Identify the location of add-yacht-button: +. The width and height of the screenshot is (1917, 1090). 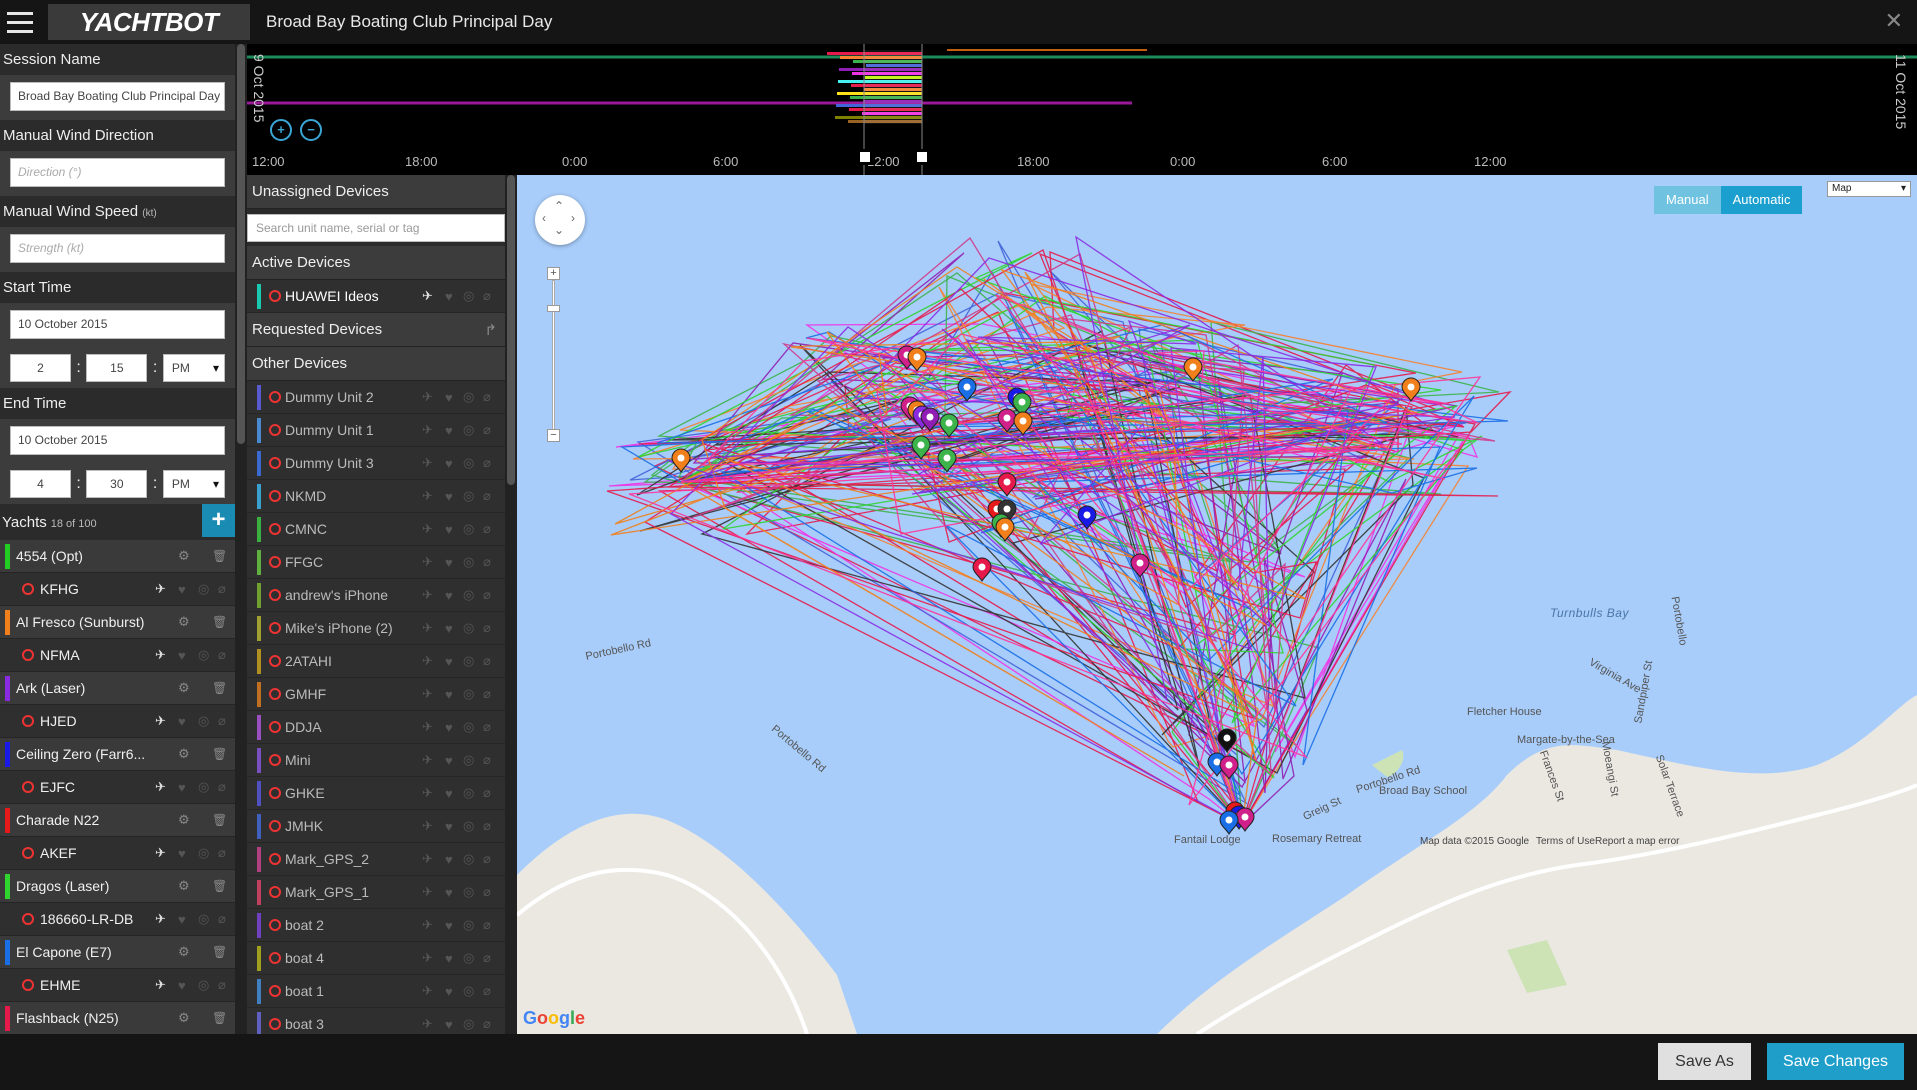
(218, 520).